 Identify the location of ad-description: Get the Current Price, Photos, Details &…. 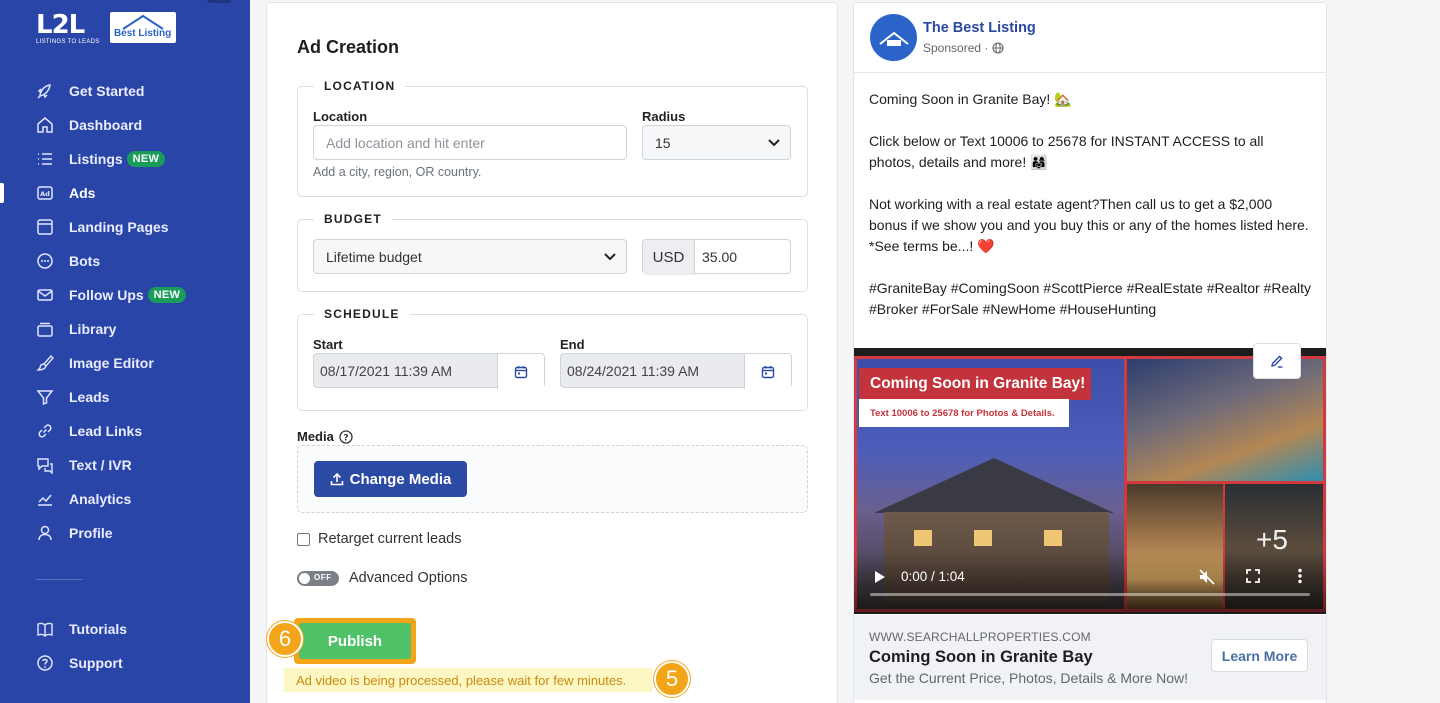
(1029, 678).